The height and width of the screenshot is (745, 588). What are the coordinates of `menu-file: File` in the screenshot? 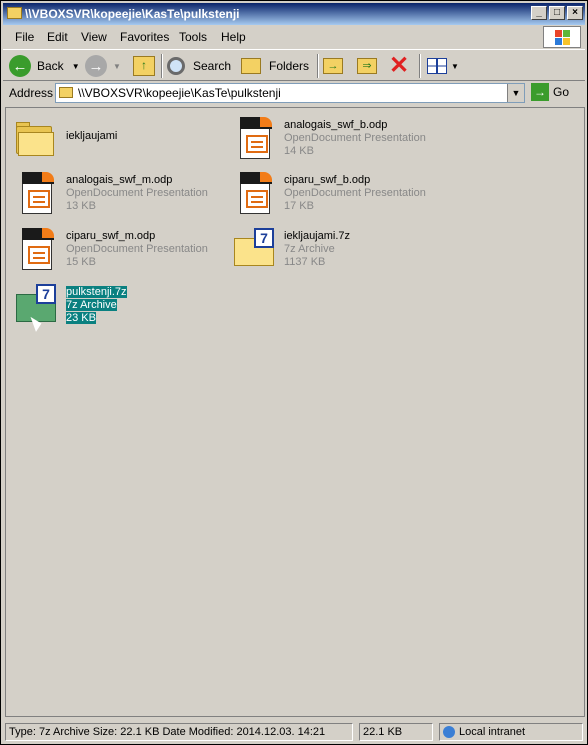 It's located at (24, 37).